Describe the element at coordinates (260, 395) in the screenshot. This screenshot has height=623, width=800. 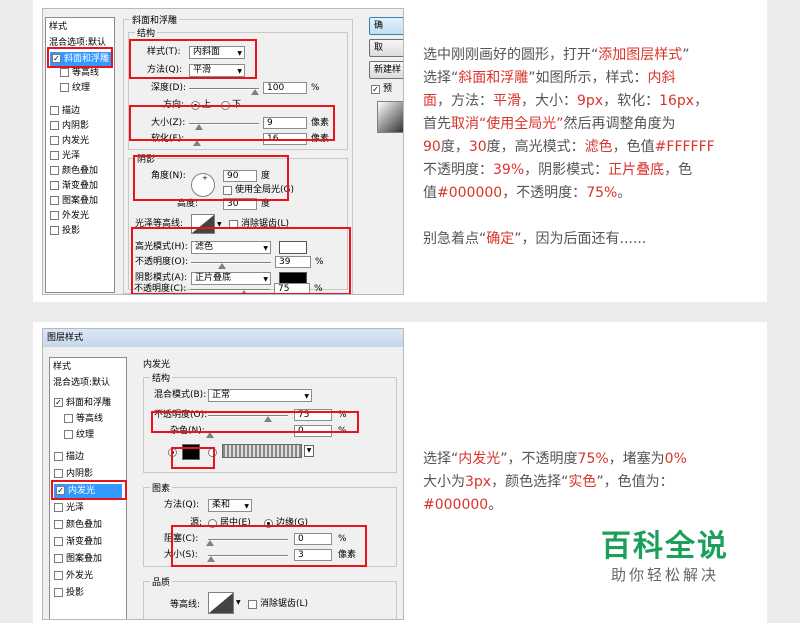
I see `blend-mode-select: 正常` at that location.